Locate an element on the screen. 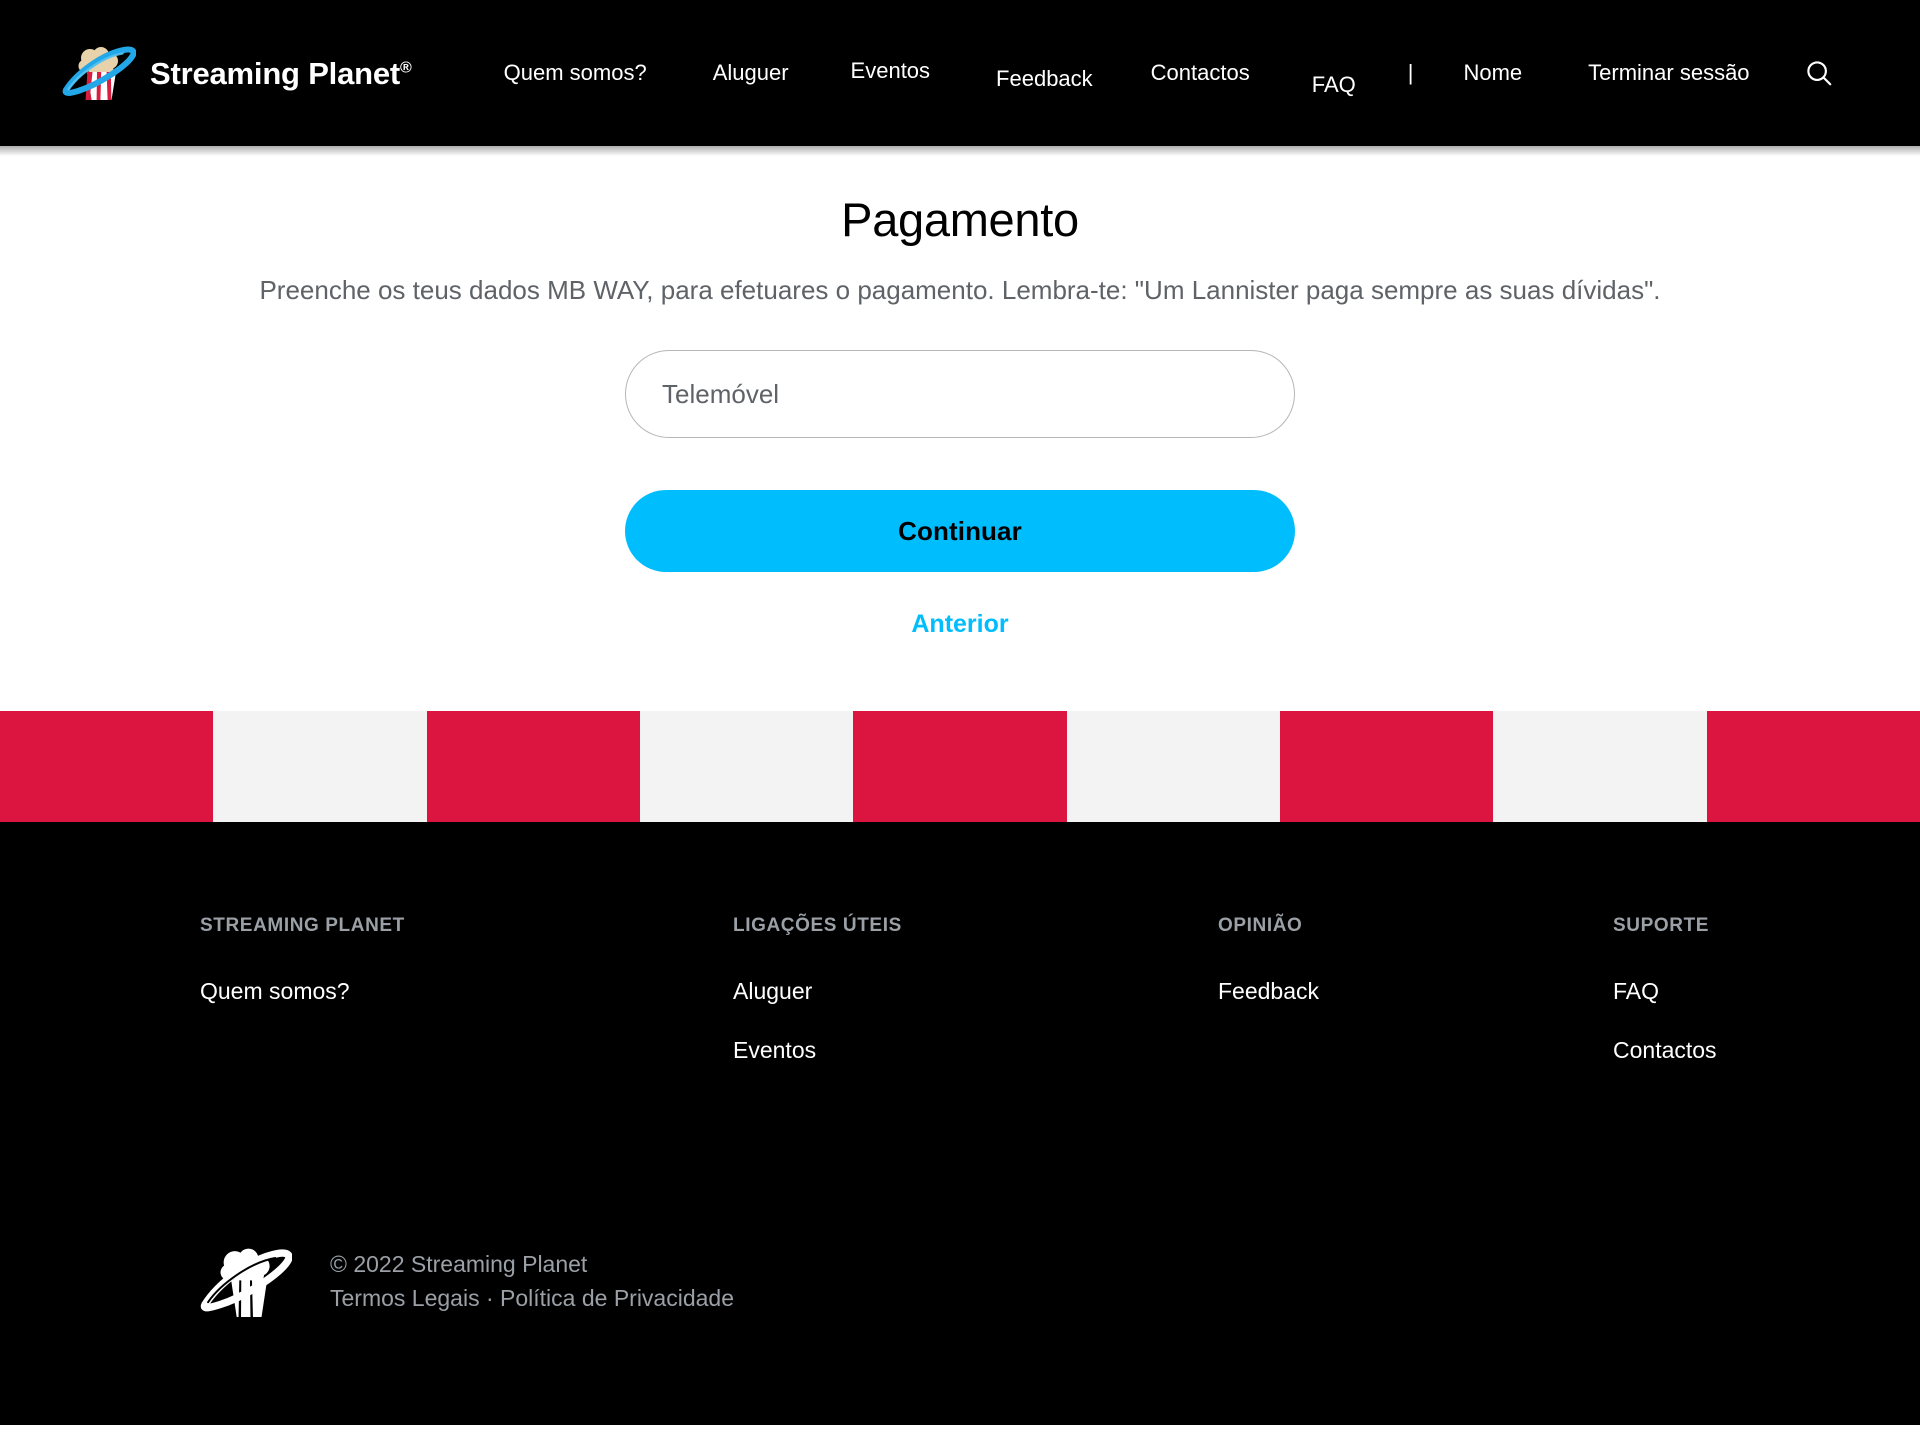 Image resolution: width=1920 pixels, height=1435 pixels. footer-column-title: LIGAÇÕES ÚTEIS is located at coordinates (817, 926).